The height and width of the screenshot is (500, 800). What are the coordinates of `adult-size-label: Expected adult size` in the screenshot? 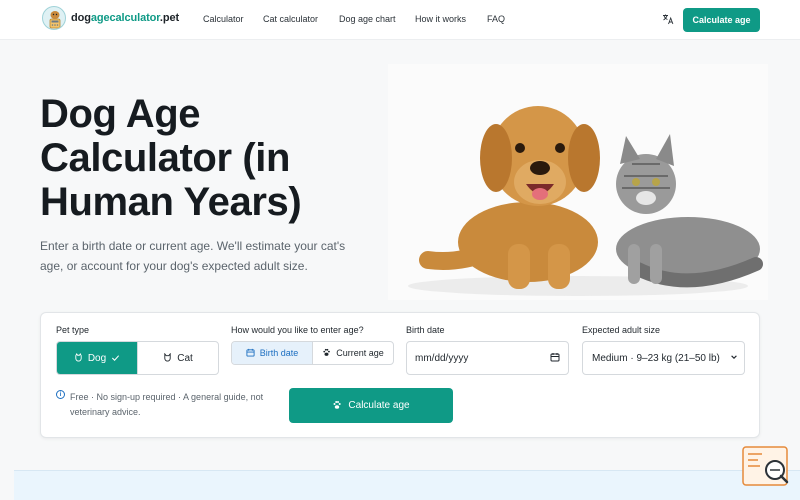 It's located at (621, 330).